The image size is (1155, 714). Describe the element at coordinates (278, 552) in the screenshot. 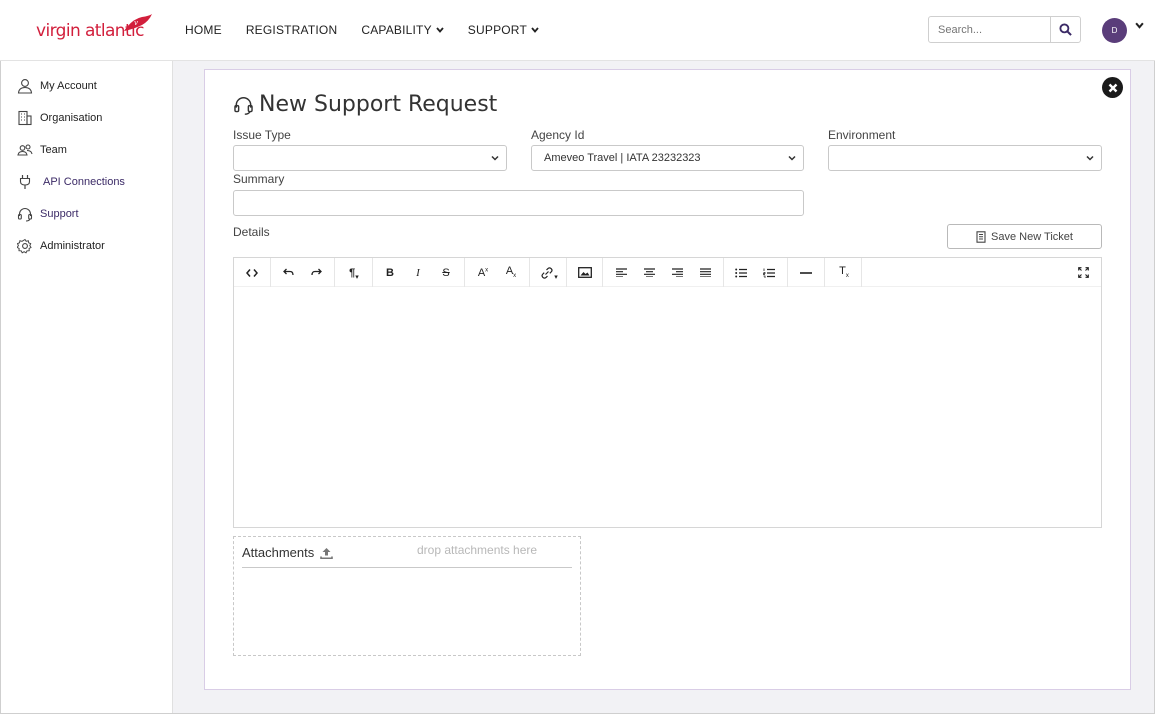

I see `attachments-title-text: Attachments` at that location.